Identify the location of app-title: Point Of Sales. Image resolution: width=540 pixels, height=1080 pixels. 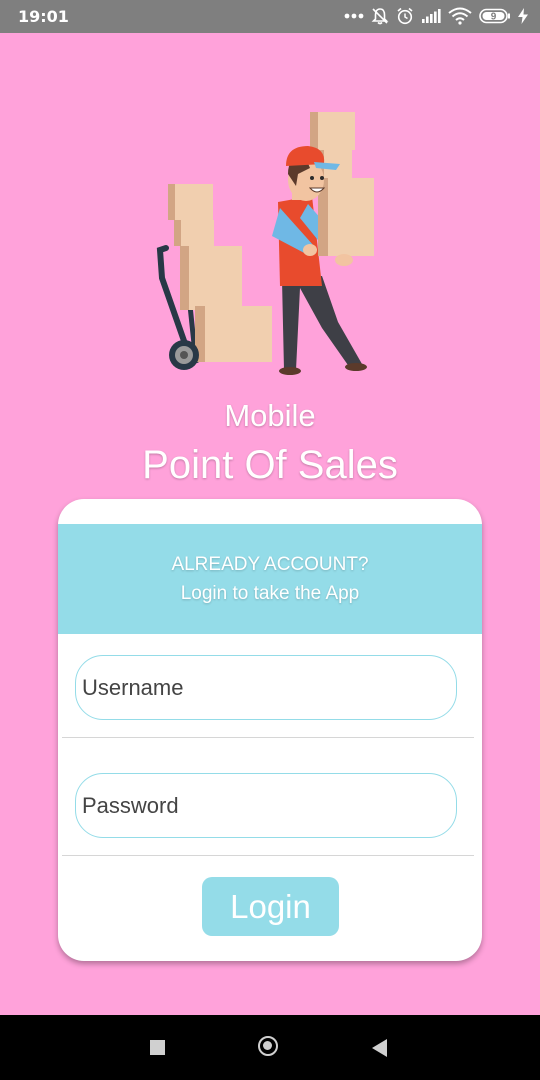
(270, 465).